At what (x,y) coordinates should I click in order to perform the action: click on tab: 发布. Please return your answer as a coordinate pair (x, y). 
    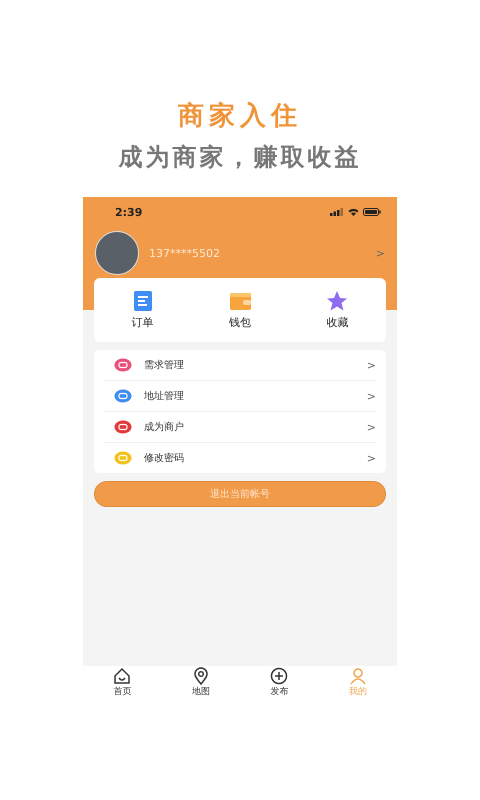
    Looking at the image, I should click on (279, 682).